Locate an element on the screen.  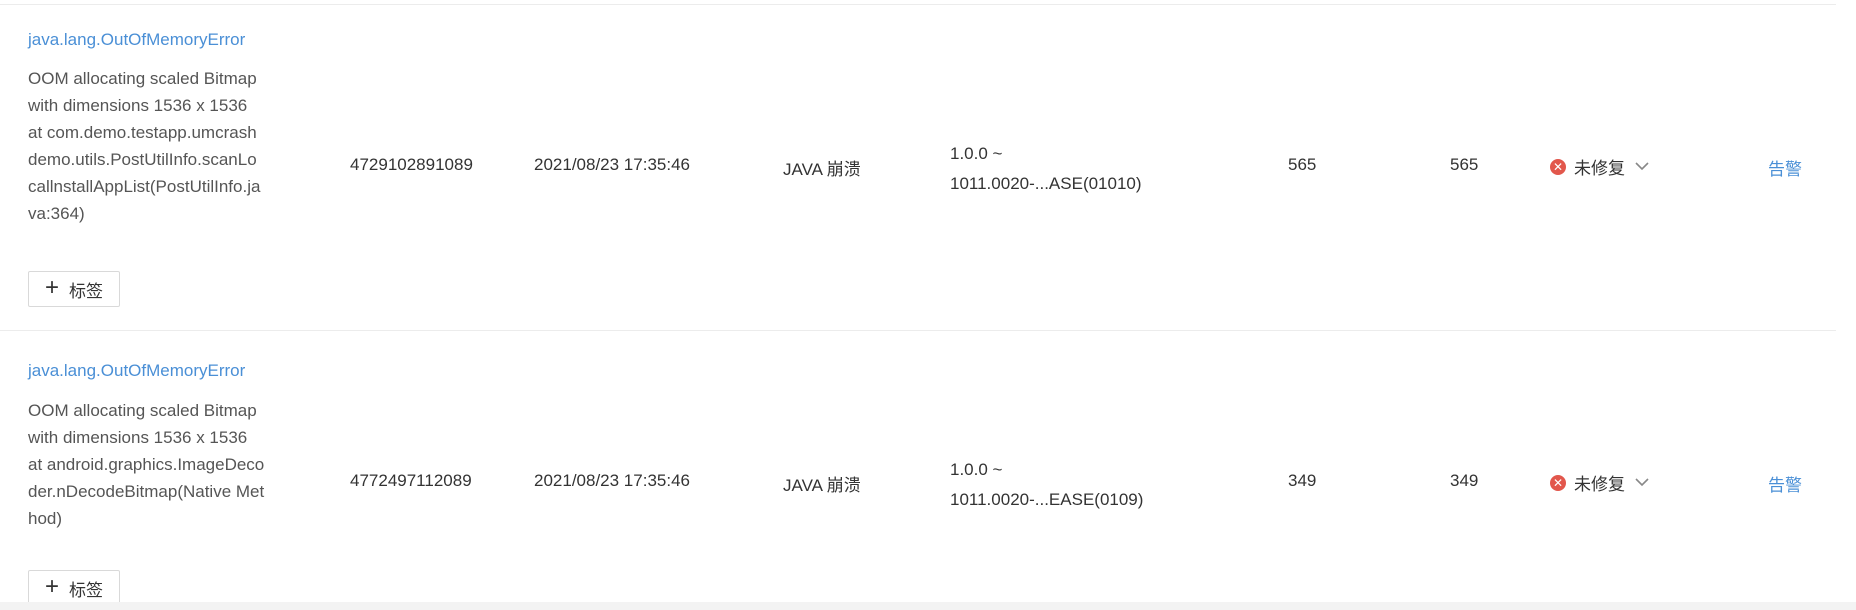
version-range: 1.0.0 ~ 1011.0020-...ASE(01010) is located at coordinates (1046, 168).